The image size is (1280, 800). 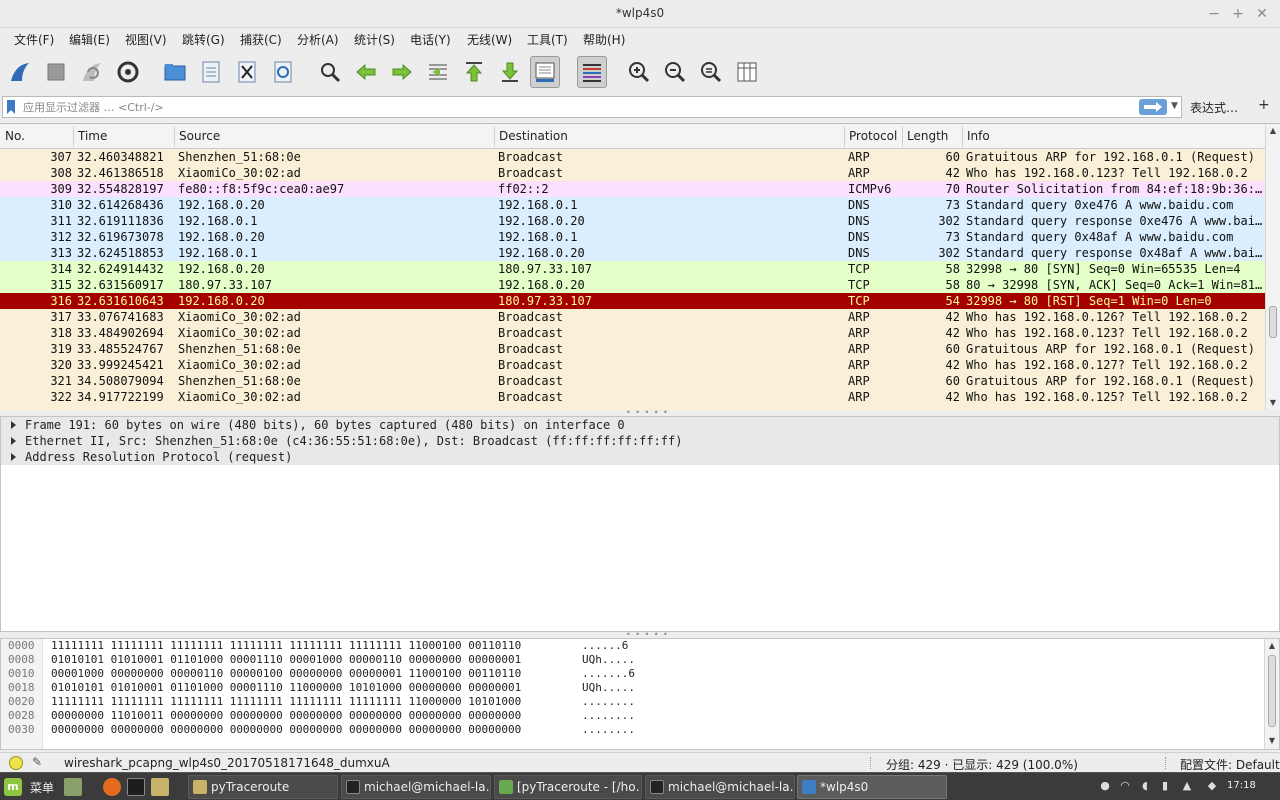 I want to click on menu-edit: 编辑(E), so click(x=89, y=39).